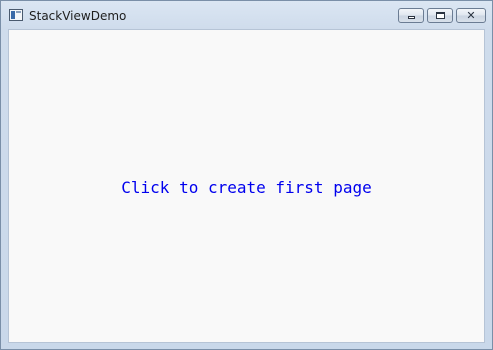 This screenshot has height=350, width=493. I want to click on maximize-button, so click(440, 15).